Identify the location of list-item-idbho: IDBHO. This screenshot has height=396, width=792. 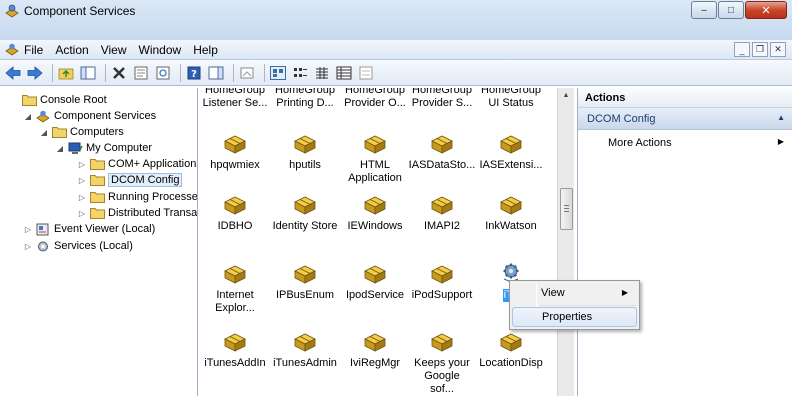
(235, 213).